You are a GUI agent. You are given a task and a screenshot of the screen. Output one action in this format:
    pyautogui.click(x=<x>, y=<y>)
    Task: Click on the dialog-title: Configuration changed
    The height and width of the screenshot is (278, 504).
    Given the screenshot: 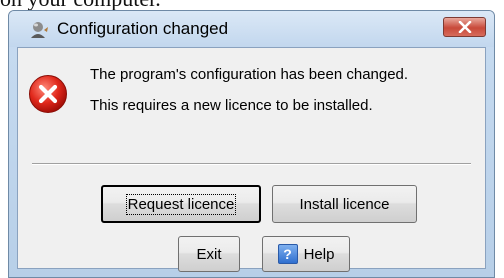 What is the action you would take?
    pyautogui.click(x=143, y=28)
    